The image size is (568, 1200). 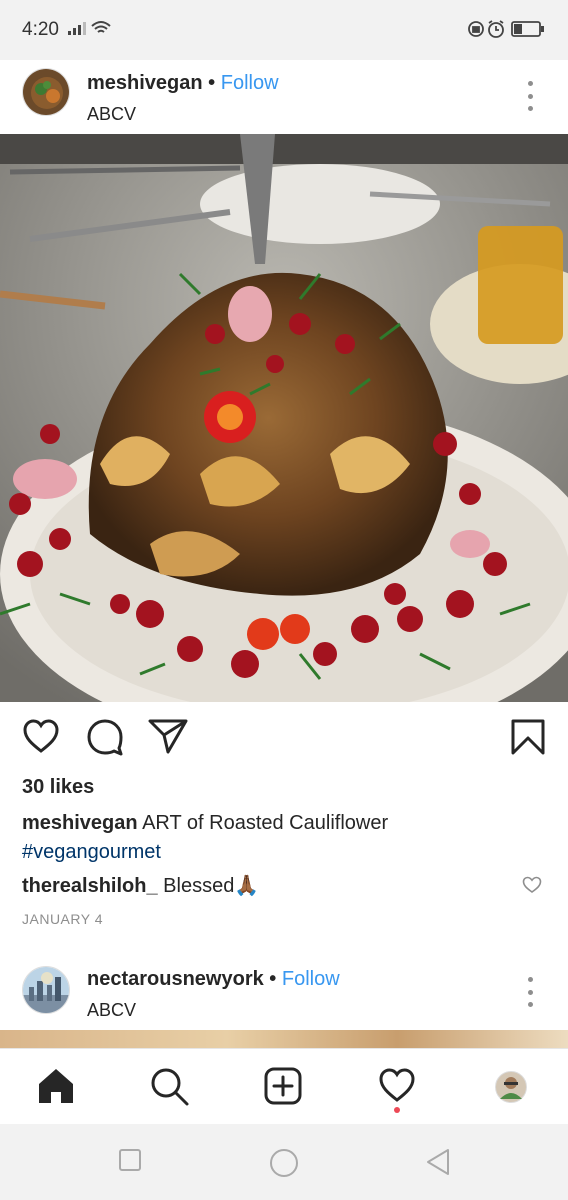 I want to click on notification-dot, so click(x=397, y=1110).